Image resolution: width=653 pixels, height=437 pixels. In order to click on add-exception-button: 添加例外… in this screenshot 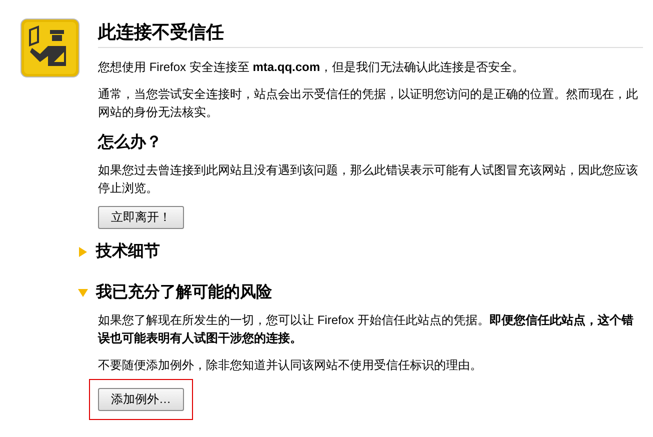, I will do `click(141, 399)`.